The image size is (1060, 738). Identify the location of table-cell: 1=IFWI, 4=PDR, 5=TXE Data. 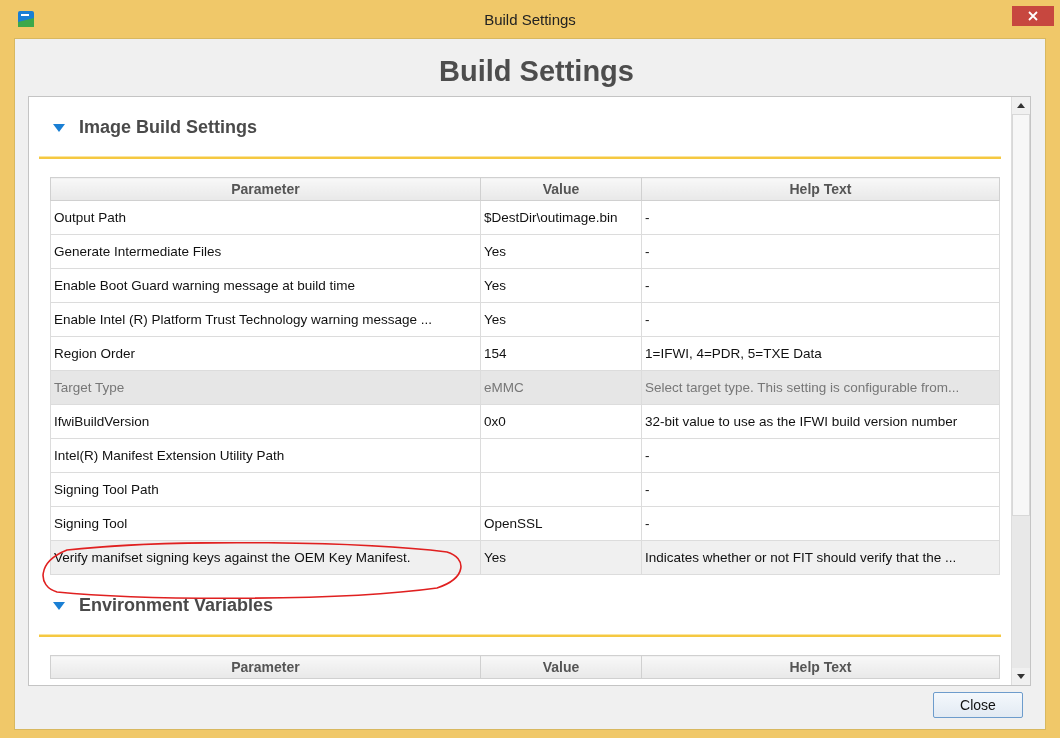
(733, 353).